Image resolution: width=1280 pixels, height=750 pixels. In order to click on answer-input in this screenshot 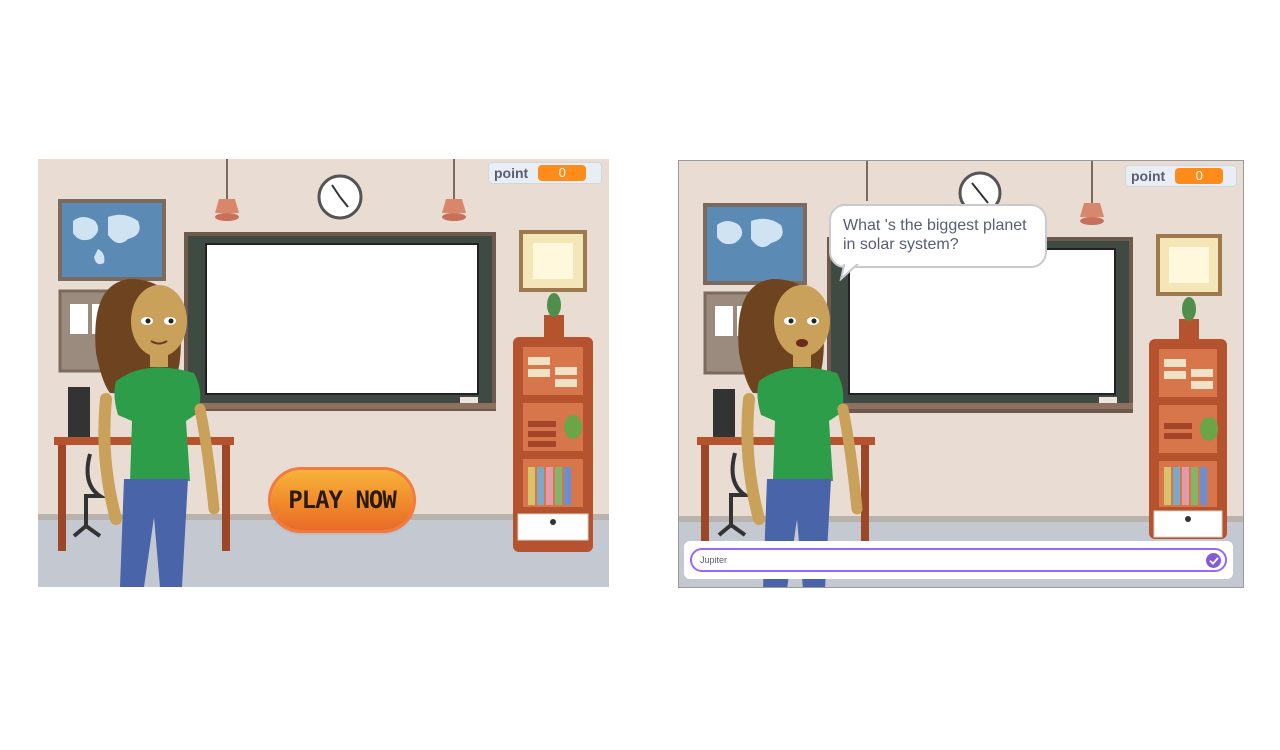, I will do `click(958, 560)`.